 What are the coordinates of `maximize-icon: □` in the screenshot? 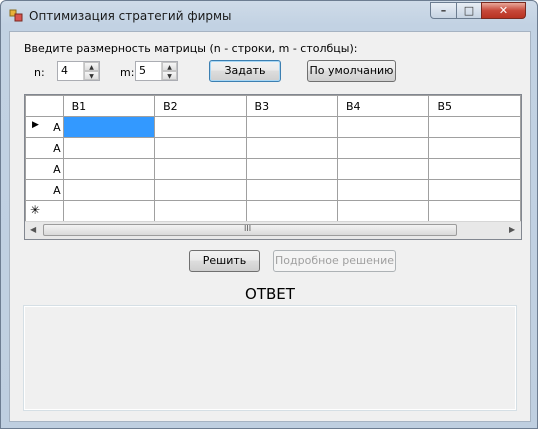 It's located at (469, 10).